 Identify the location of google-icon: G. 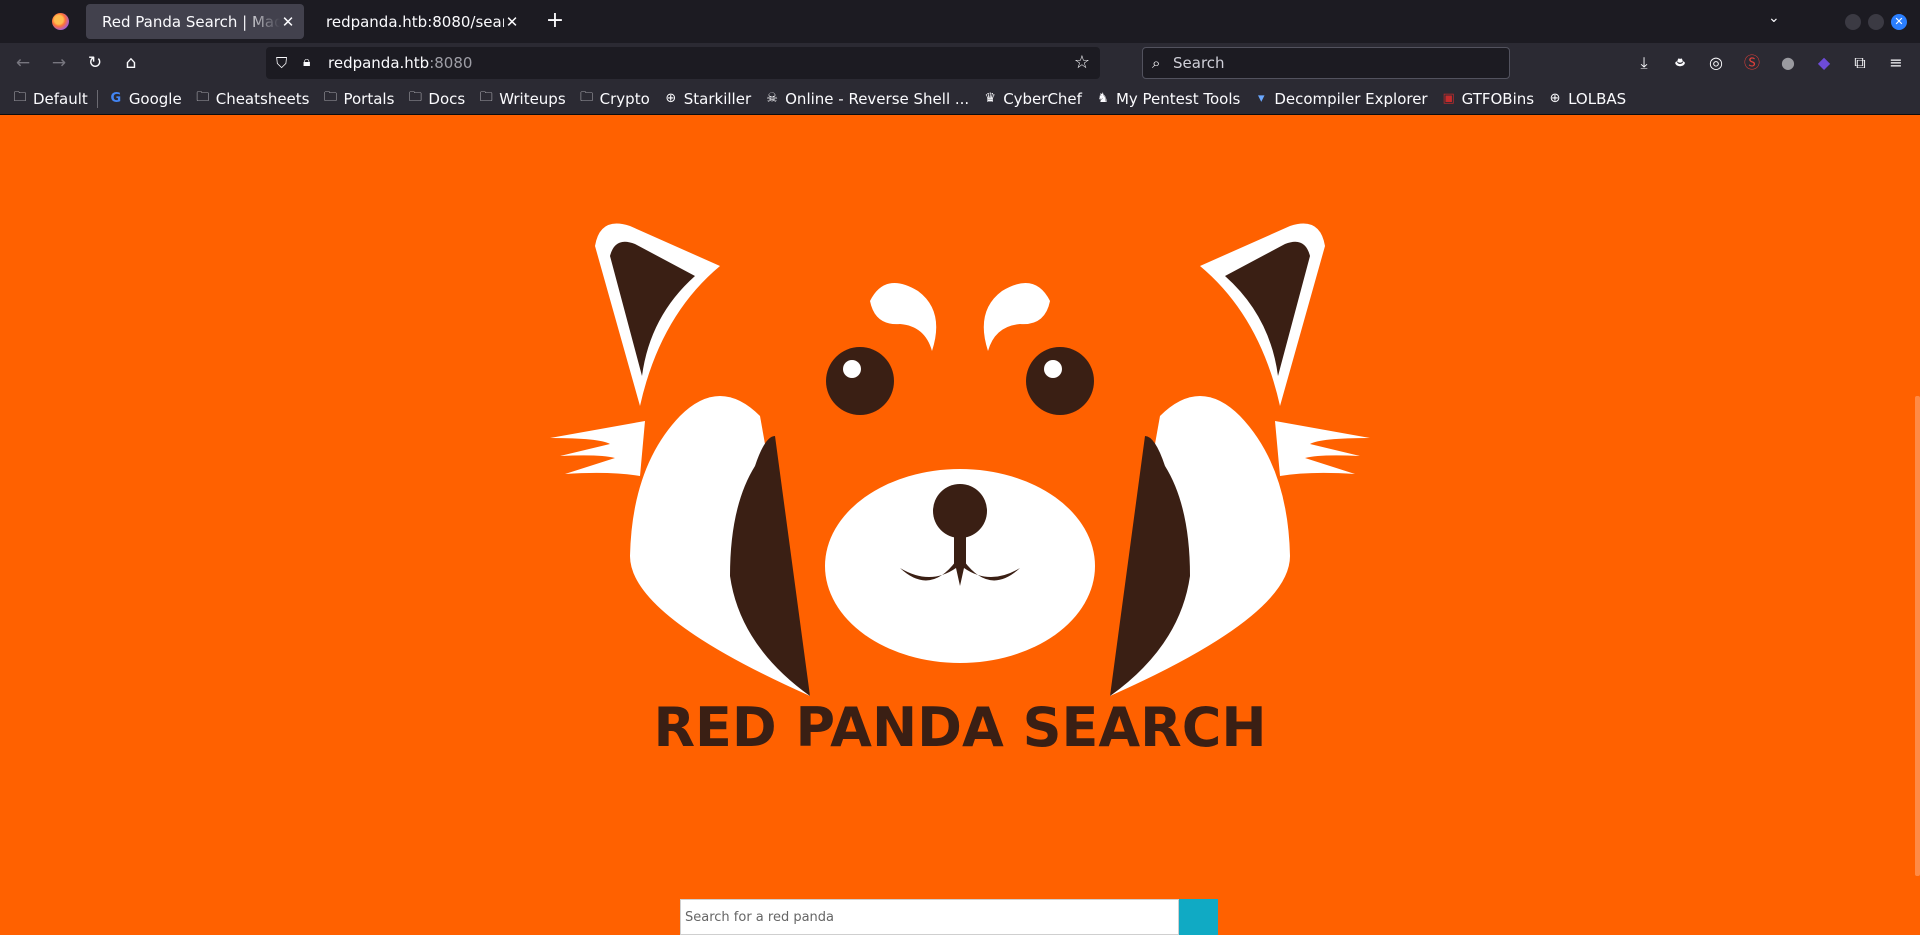
(116, 98).